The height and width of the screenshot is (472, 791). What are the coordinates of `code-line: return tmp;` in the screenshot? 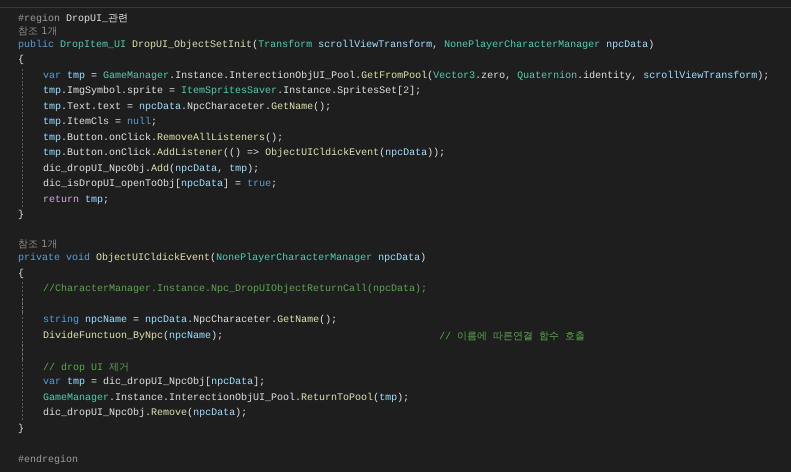 It's located at (76, 200).